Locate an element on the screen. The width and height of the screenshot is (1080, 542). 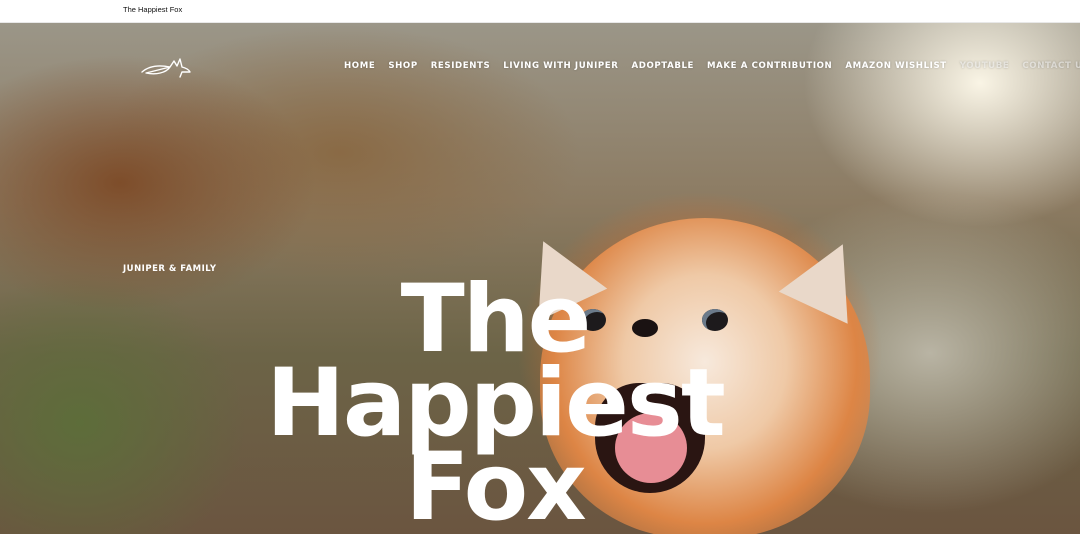
nav-item-shop: SHOP is located at coordinates (402, 66).